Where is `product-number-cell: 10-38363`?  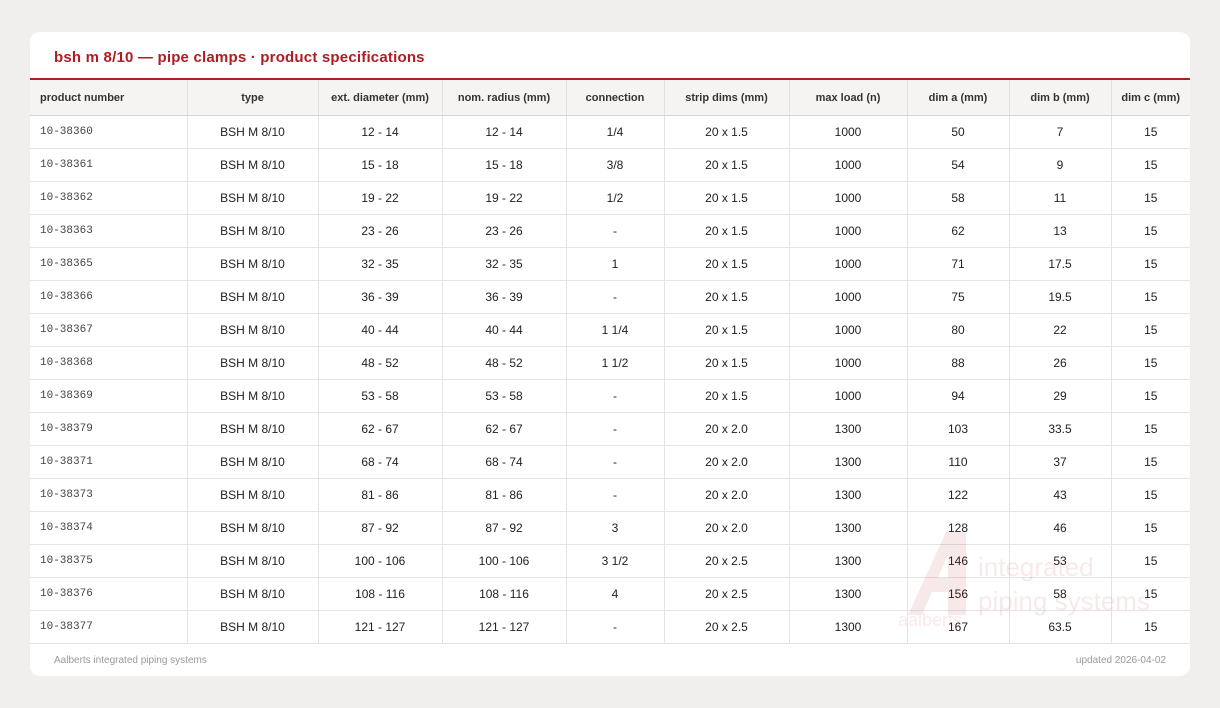
product-number-cell: 10-38363 is located at coordinates (109, 231).